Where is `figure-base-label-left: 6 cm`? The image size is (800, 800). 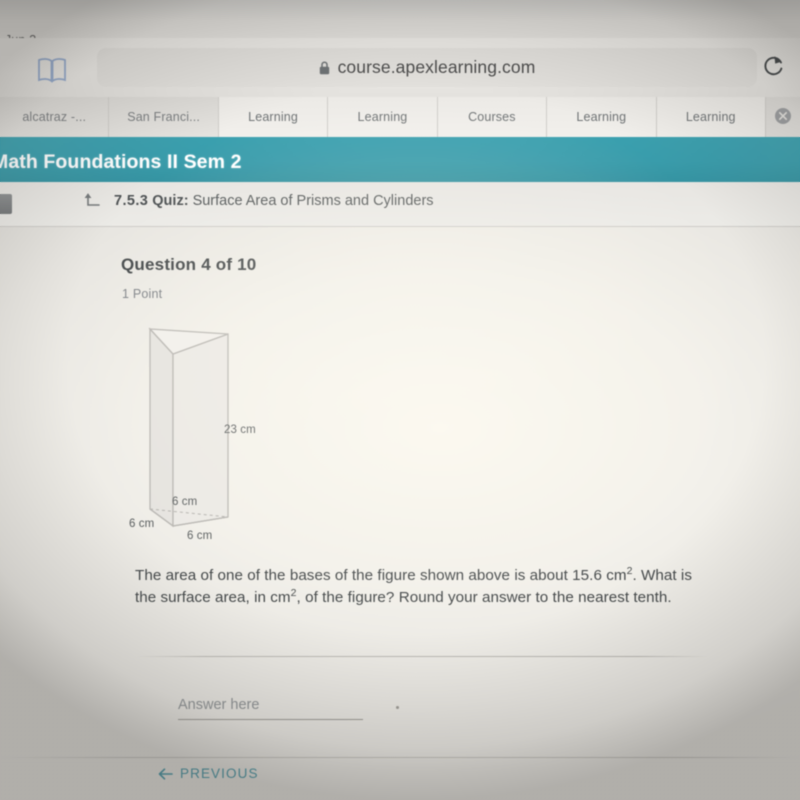 figure-base-label-left: 6 cm is located at coordinates (142, 524).